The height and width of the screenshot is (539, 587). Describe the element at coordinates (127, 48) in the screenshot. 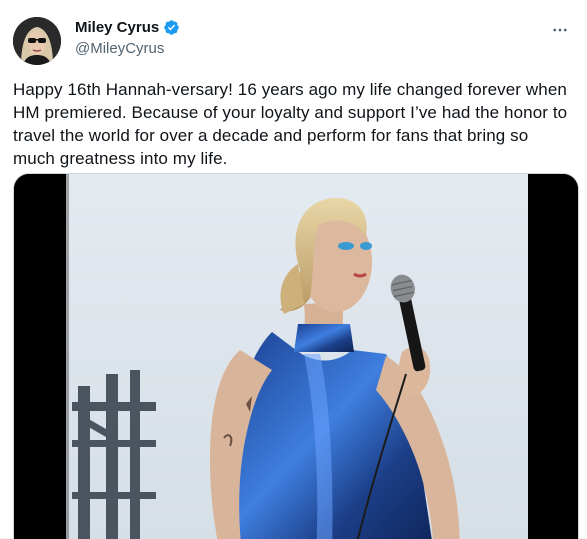

I see `author-handle: @MileyCyrus` at that location.